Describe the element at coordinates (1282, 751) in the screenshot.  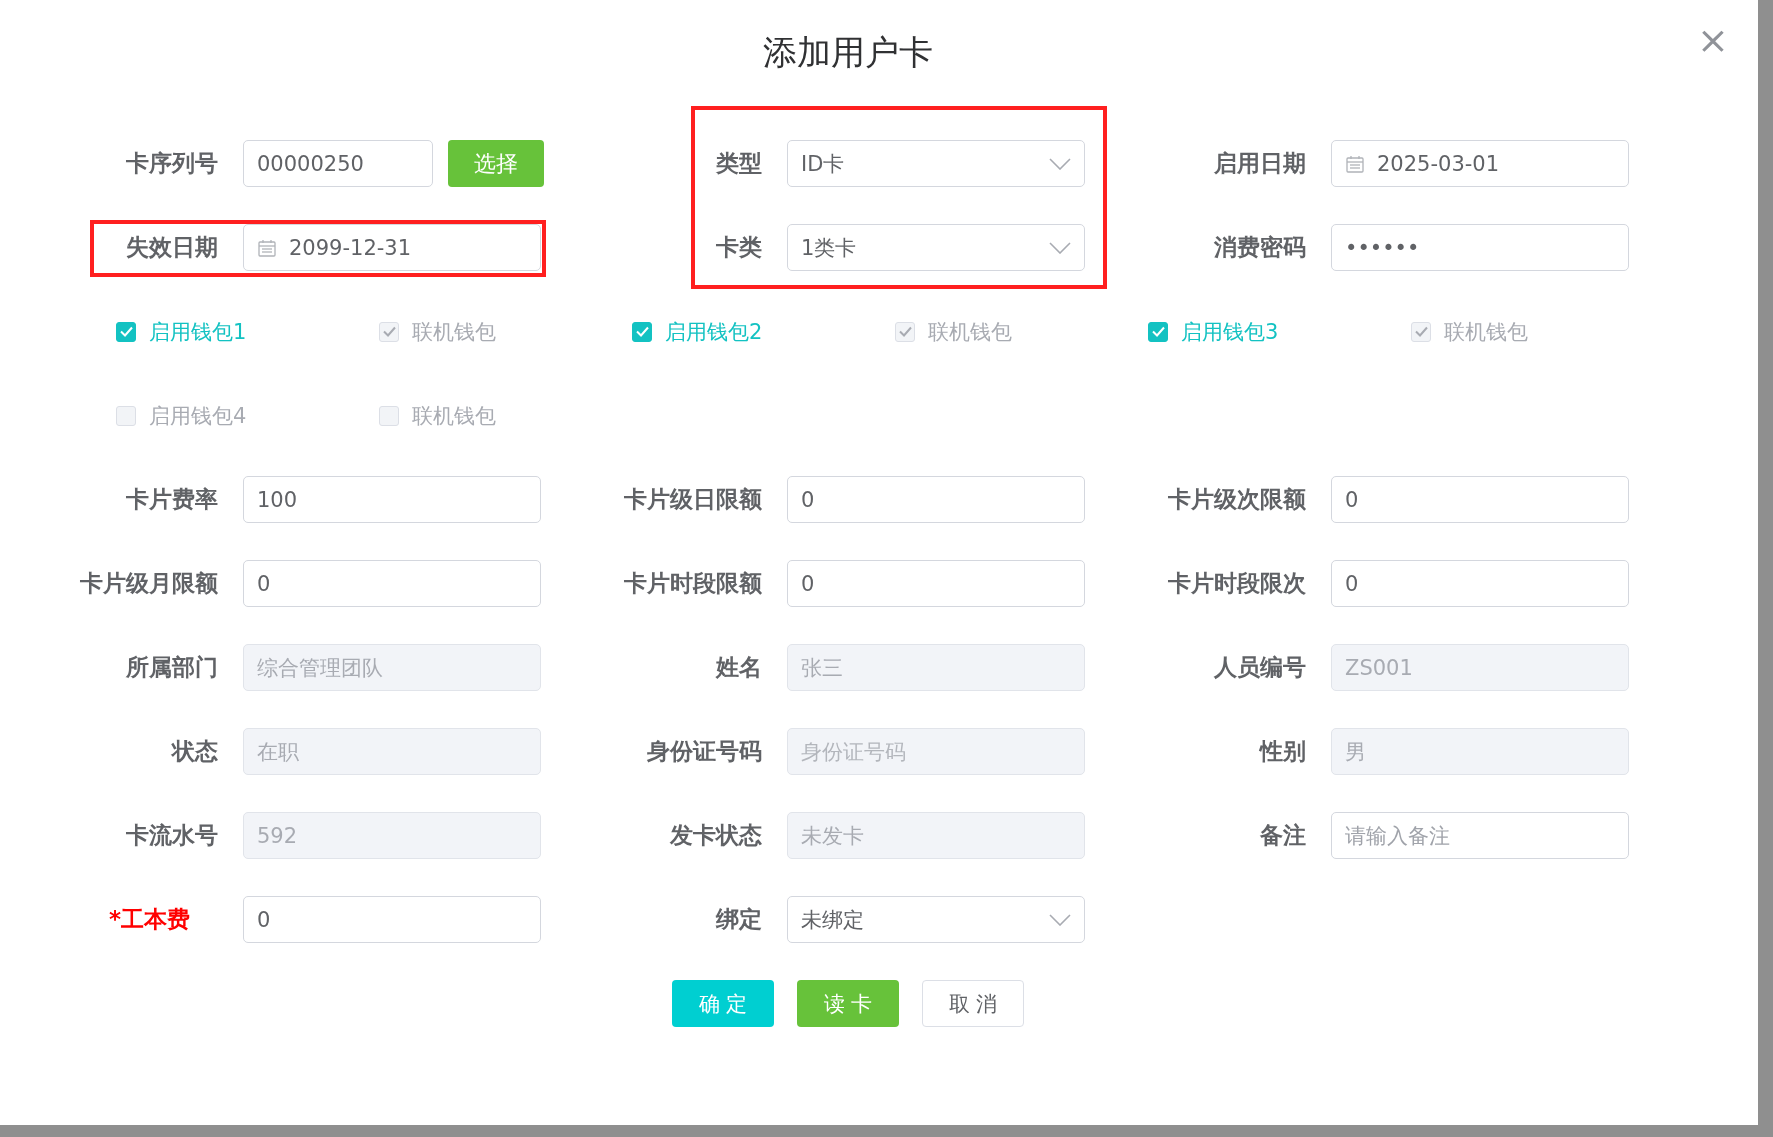
I see `field-label: 性别` at that location.